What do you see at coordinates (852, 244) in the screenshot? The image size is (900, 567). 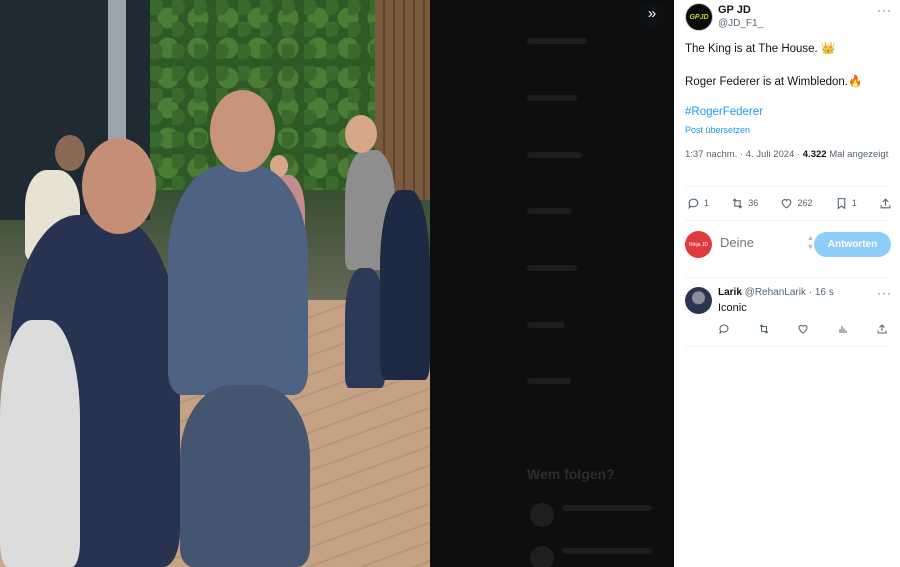 I see `reply-submit-button: Antworten` at bounding box center [852, 244].